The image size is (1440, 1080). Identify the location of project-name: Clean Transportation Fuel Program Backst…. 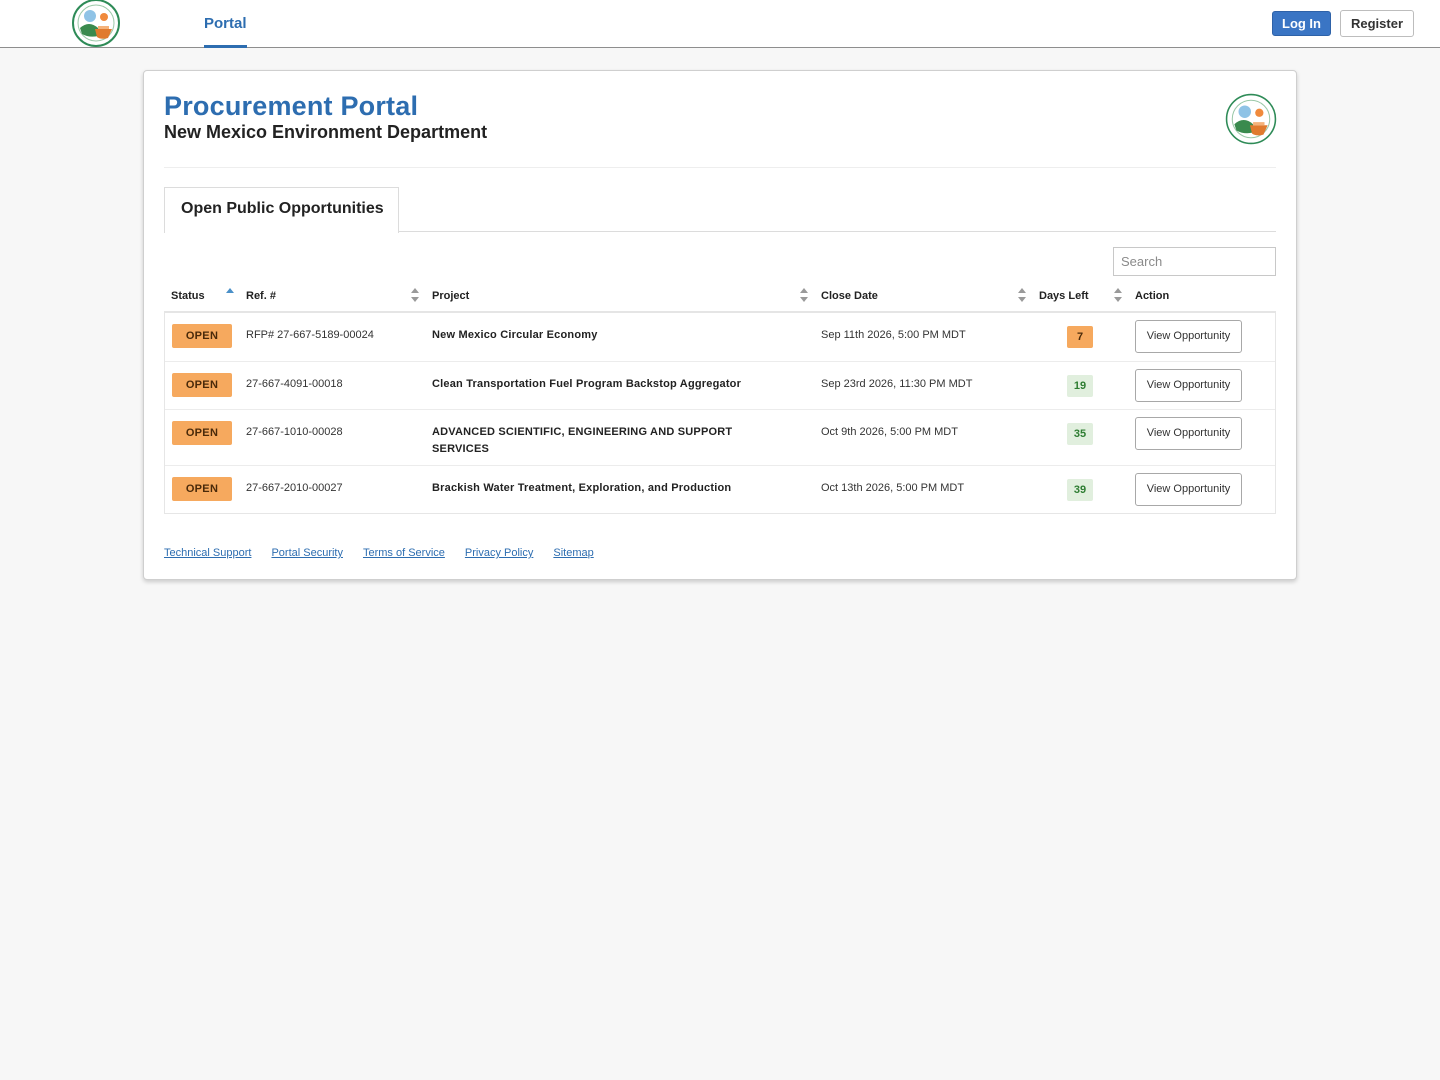
(587, 384).